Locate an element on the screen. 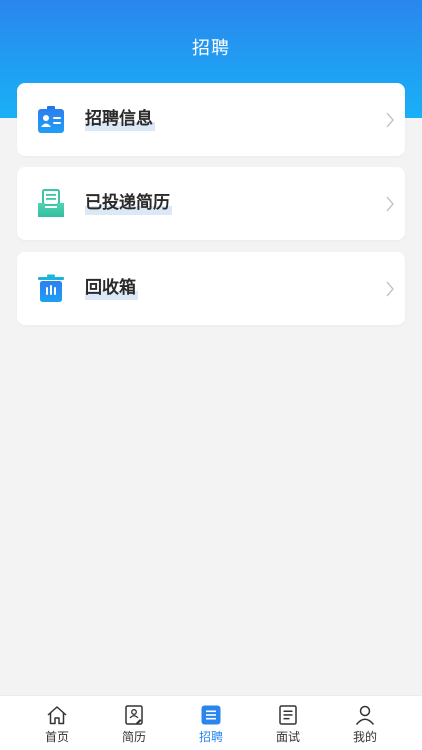 The image size is (422, 750). bottom-tab-bar: 首页 简历 招聘 面试 我的 is located at coordinates (211, 722).